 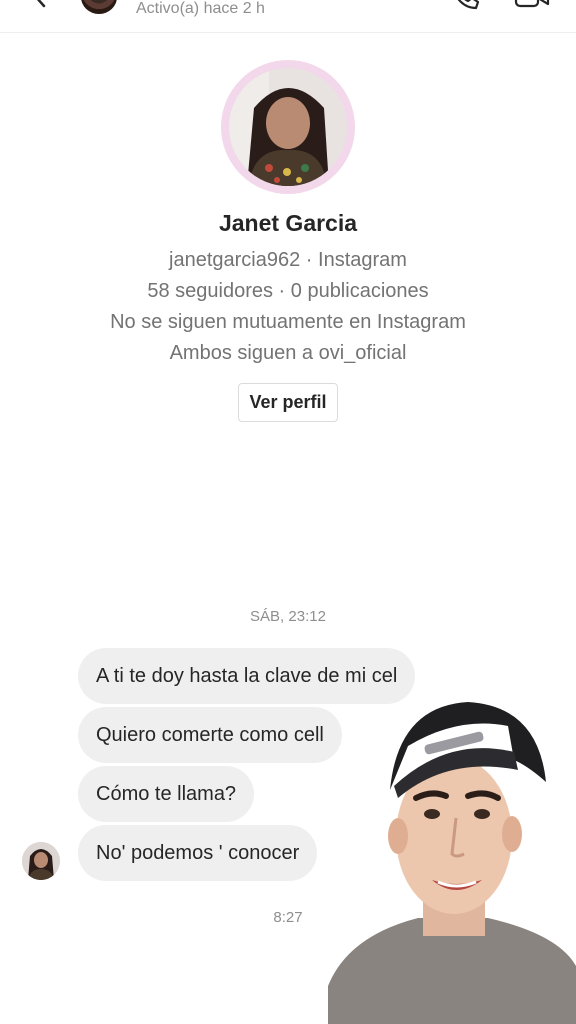 I want to click on chat-header: Activo(a) hace 2 h, so click(x=288, y=16).